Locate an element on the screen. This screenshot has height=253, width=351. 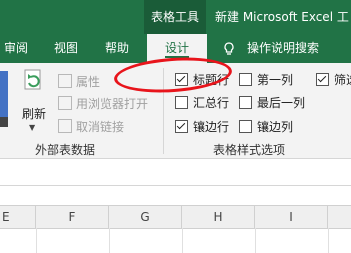
tab-review: 审阅 is located at coordinates (16, 48).